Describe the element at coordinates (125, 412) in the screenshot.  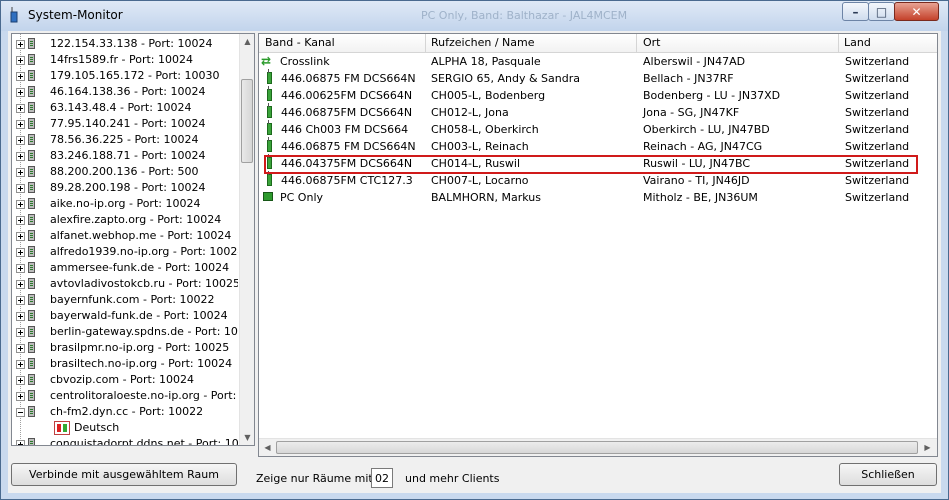
I see `tree-item: ch-fm2.dyn.cc - Port: 10022` at that location.